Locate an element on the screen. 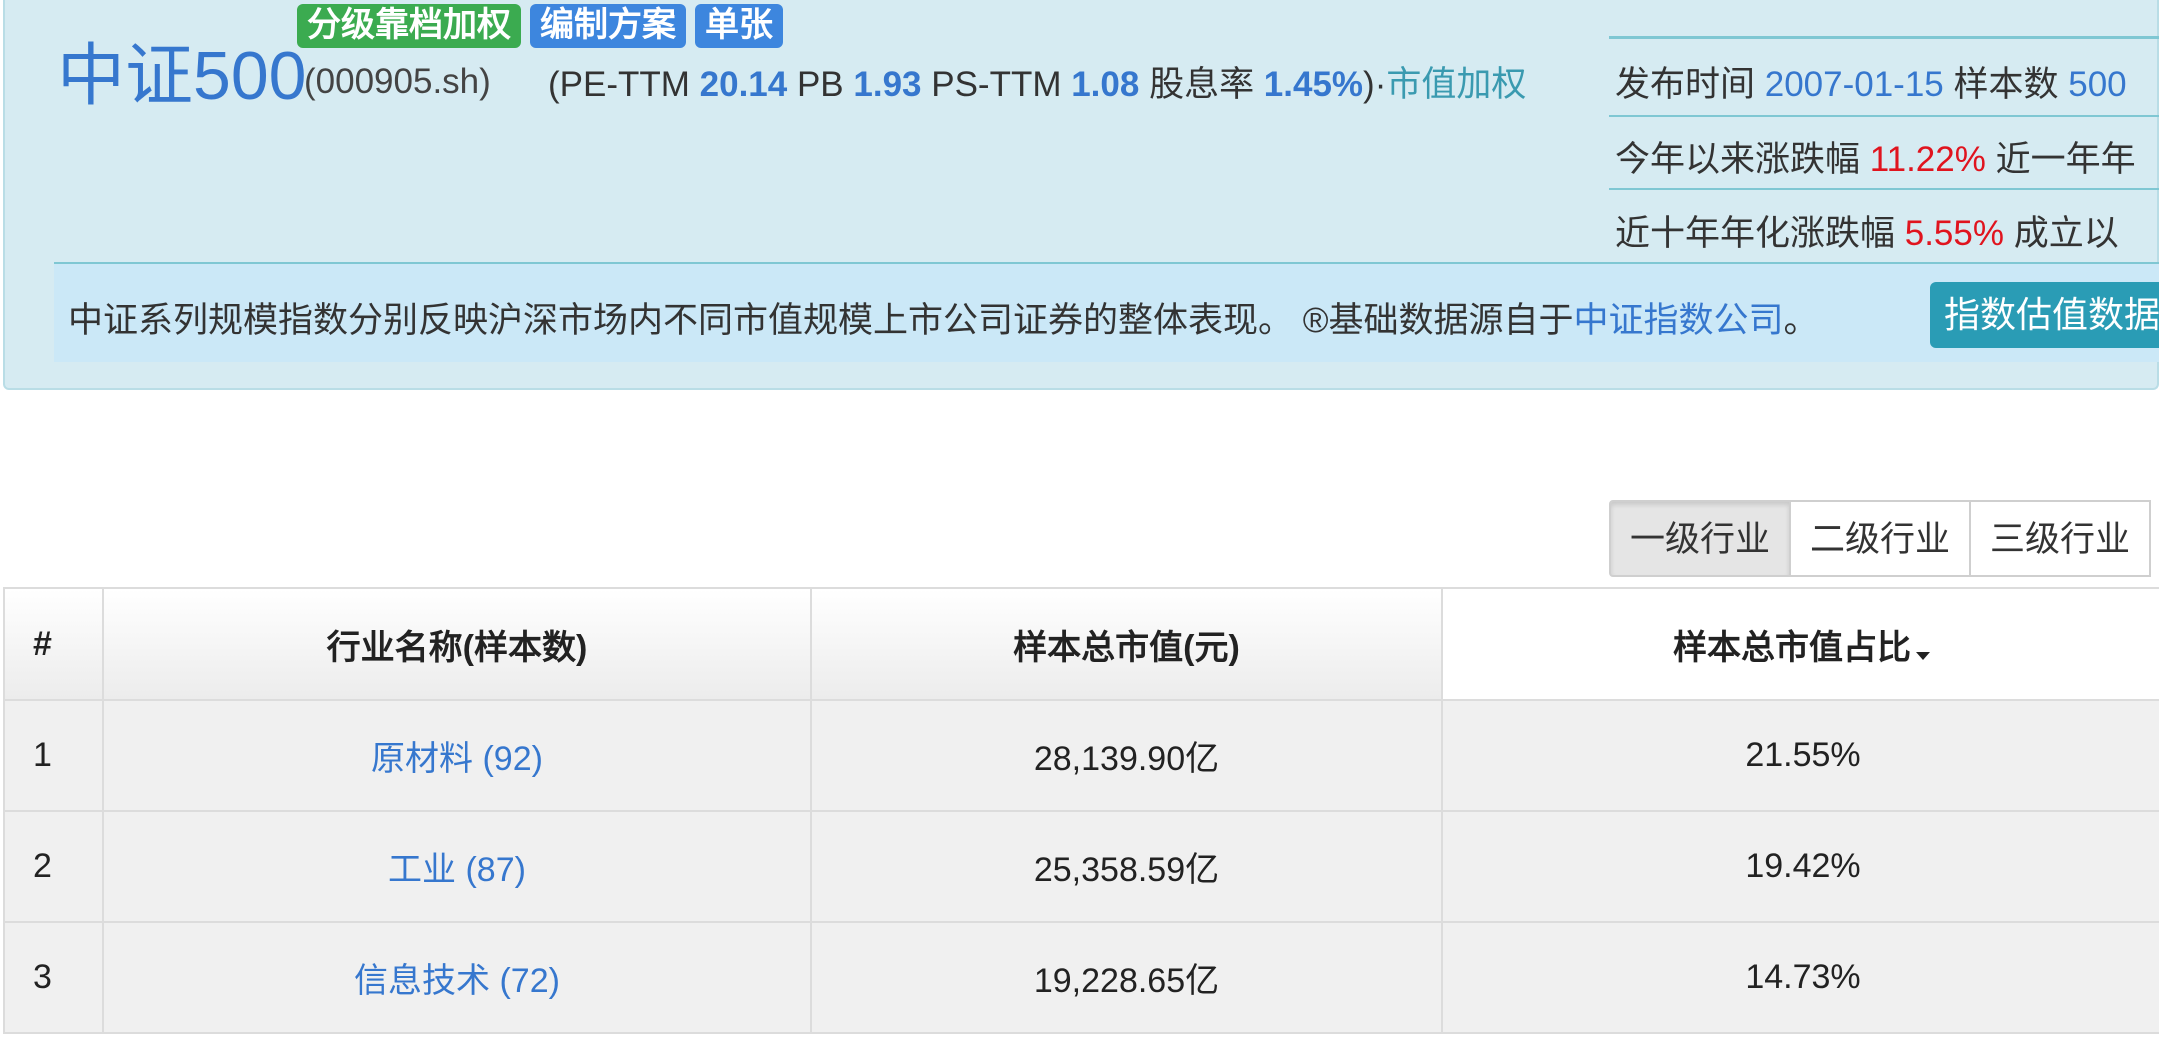 Image resolution: width=2159 pixels, height=1038 pixels. table-row: 3 信息技术 (72) 19,228.65亿 14.73% is located at coordinates (1081, 977).